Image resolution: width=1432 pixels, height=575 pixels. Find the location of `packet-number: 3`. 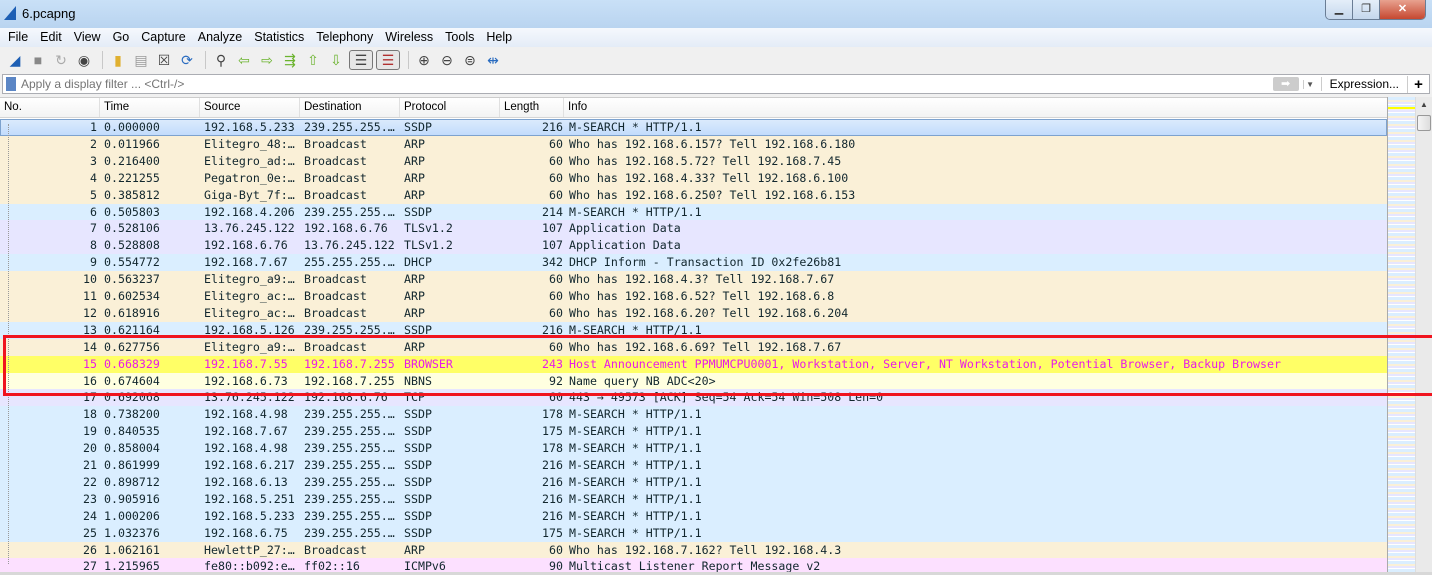

packet-number: 3 is located at coordinates (93, 160).